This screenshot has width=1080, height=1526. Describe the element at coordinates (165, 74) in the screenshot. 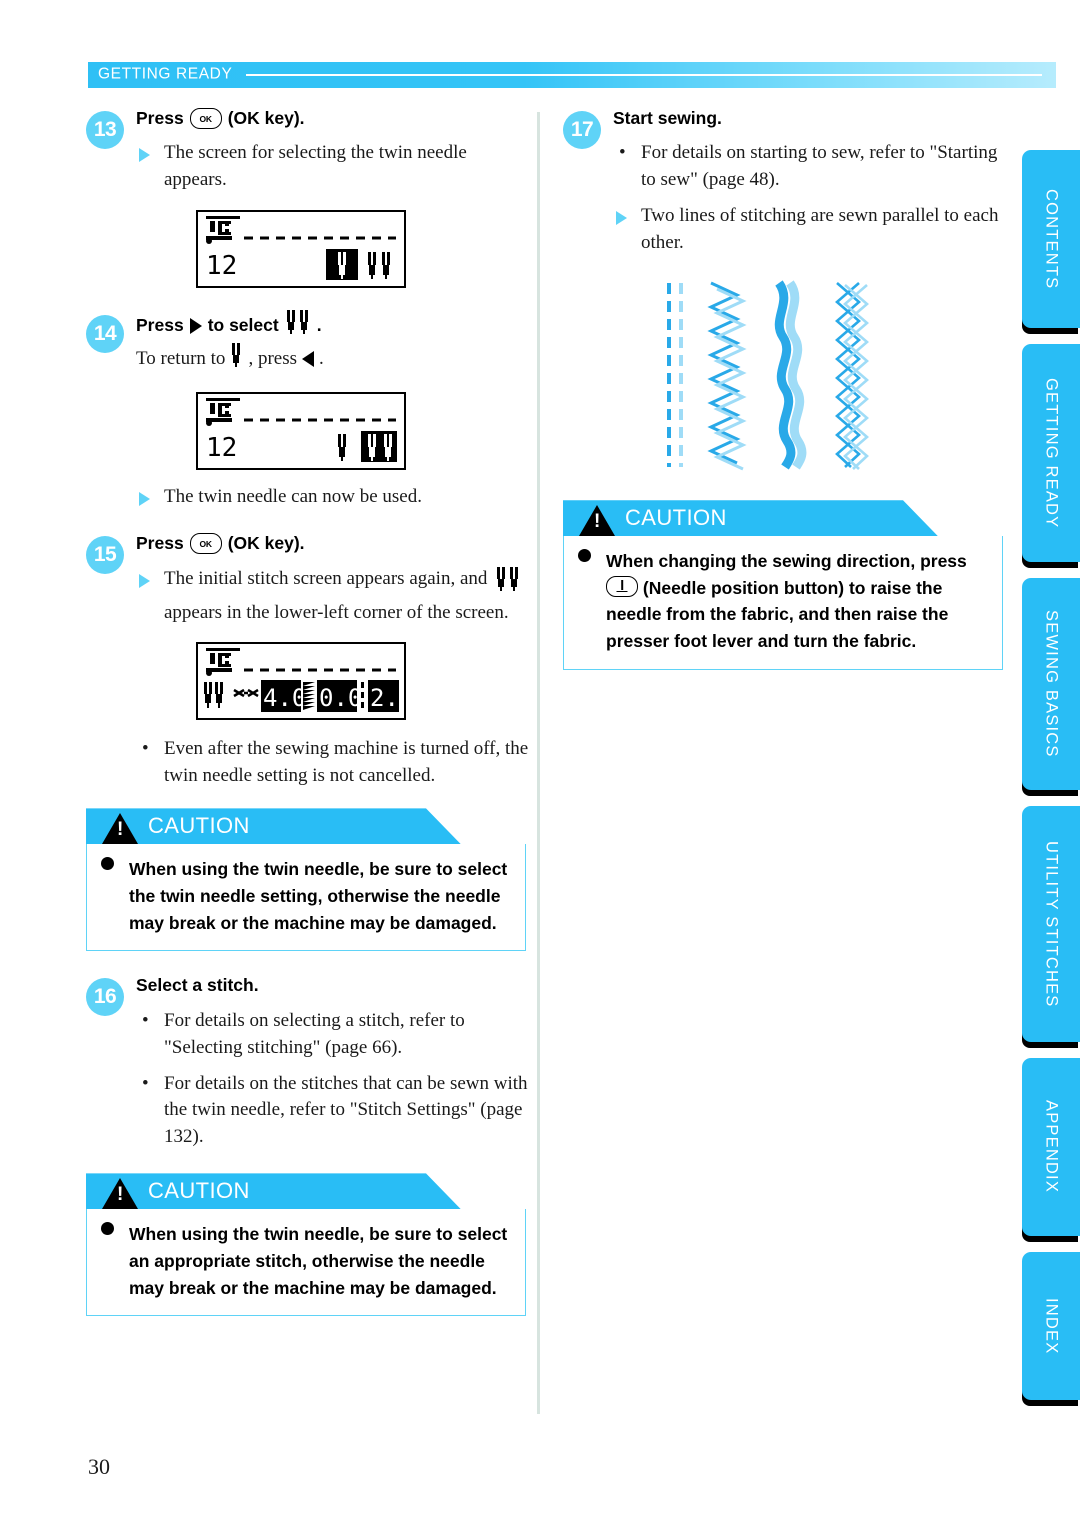

I see `section-header-label: GETTING READY` at that location.